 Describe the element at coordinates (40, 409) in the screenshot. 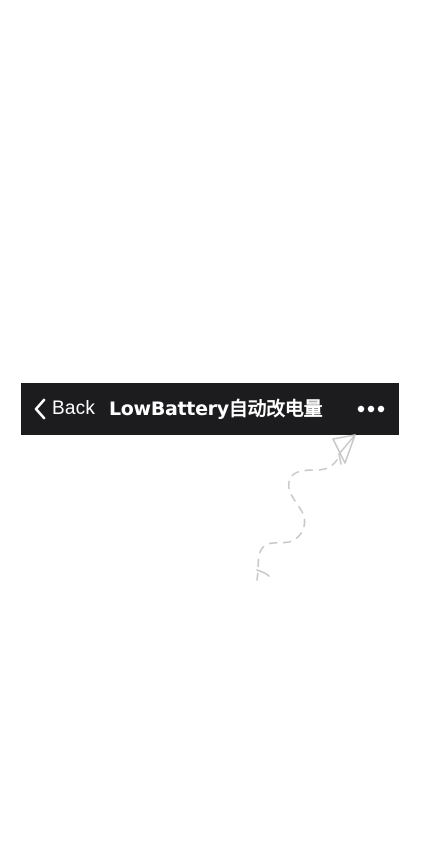

I see `chevron-left-icon` at that location.